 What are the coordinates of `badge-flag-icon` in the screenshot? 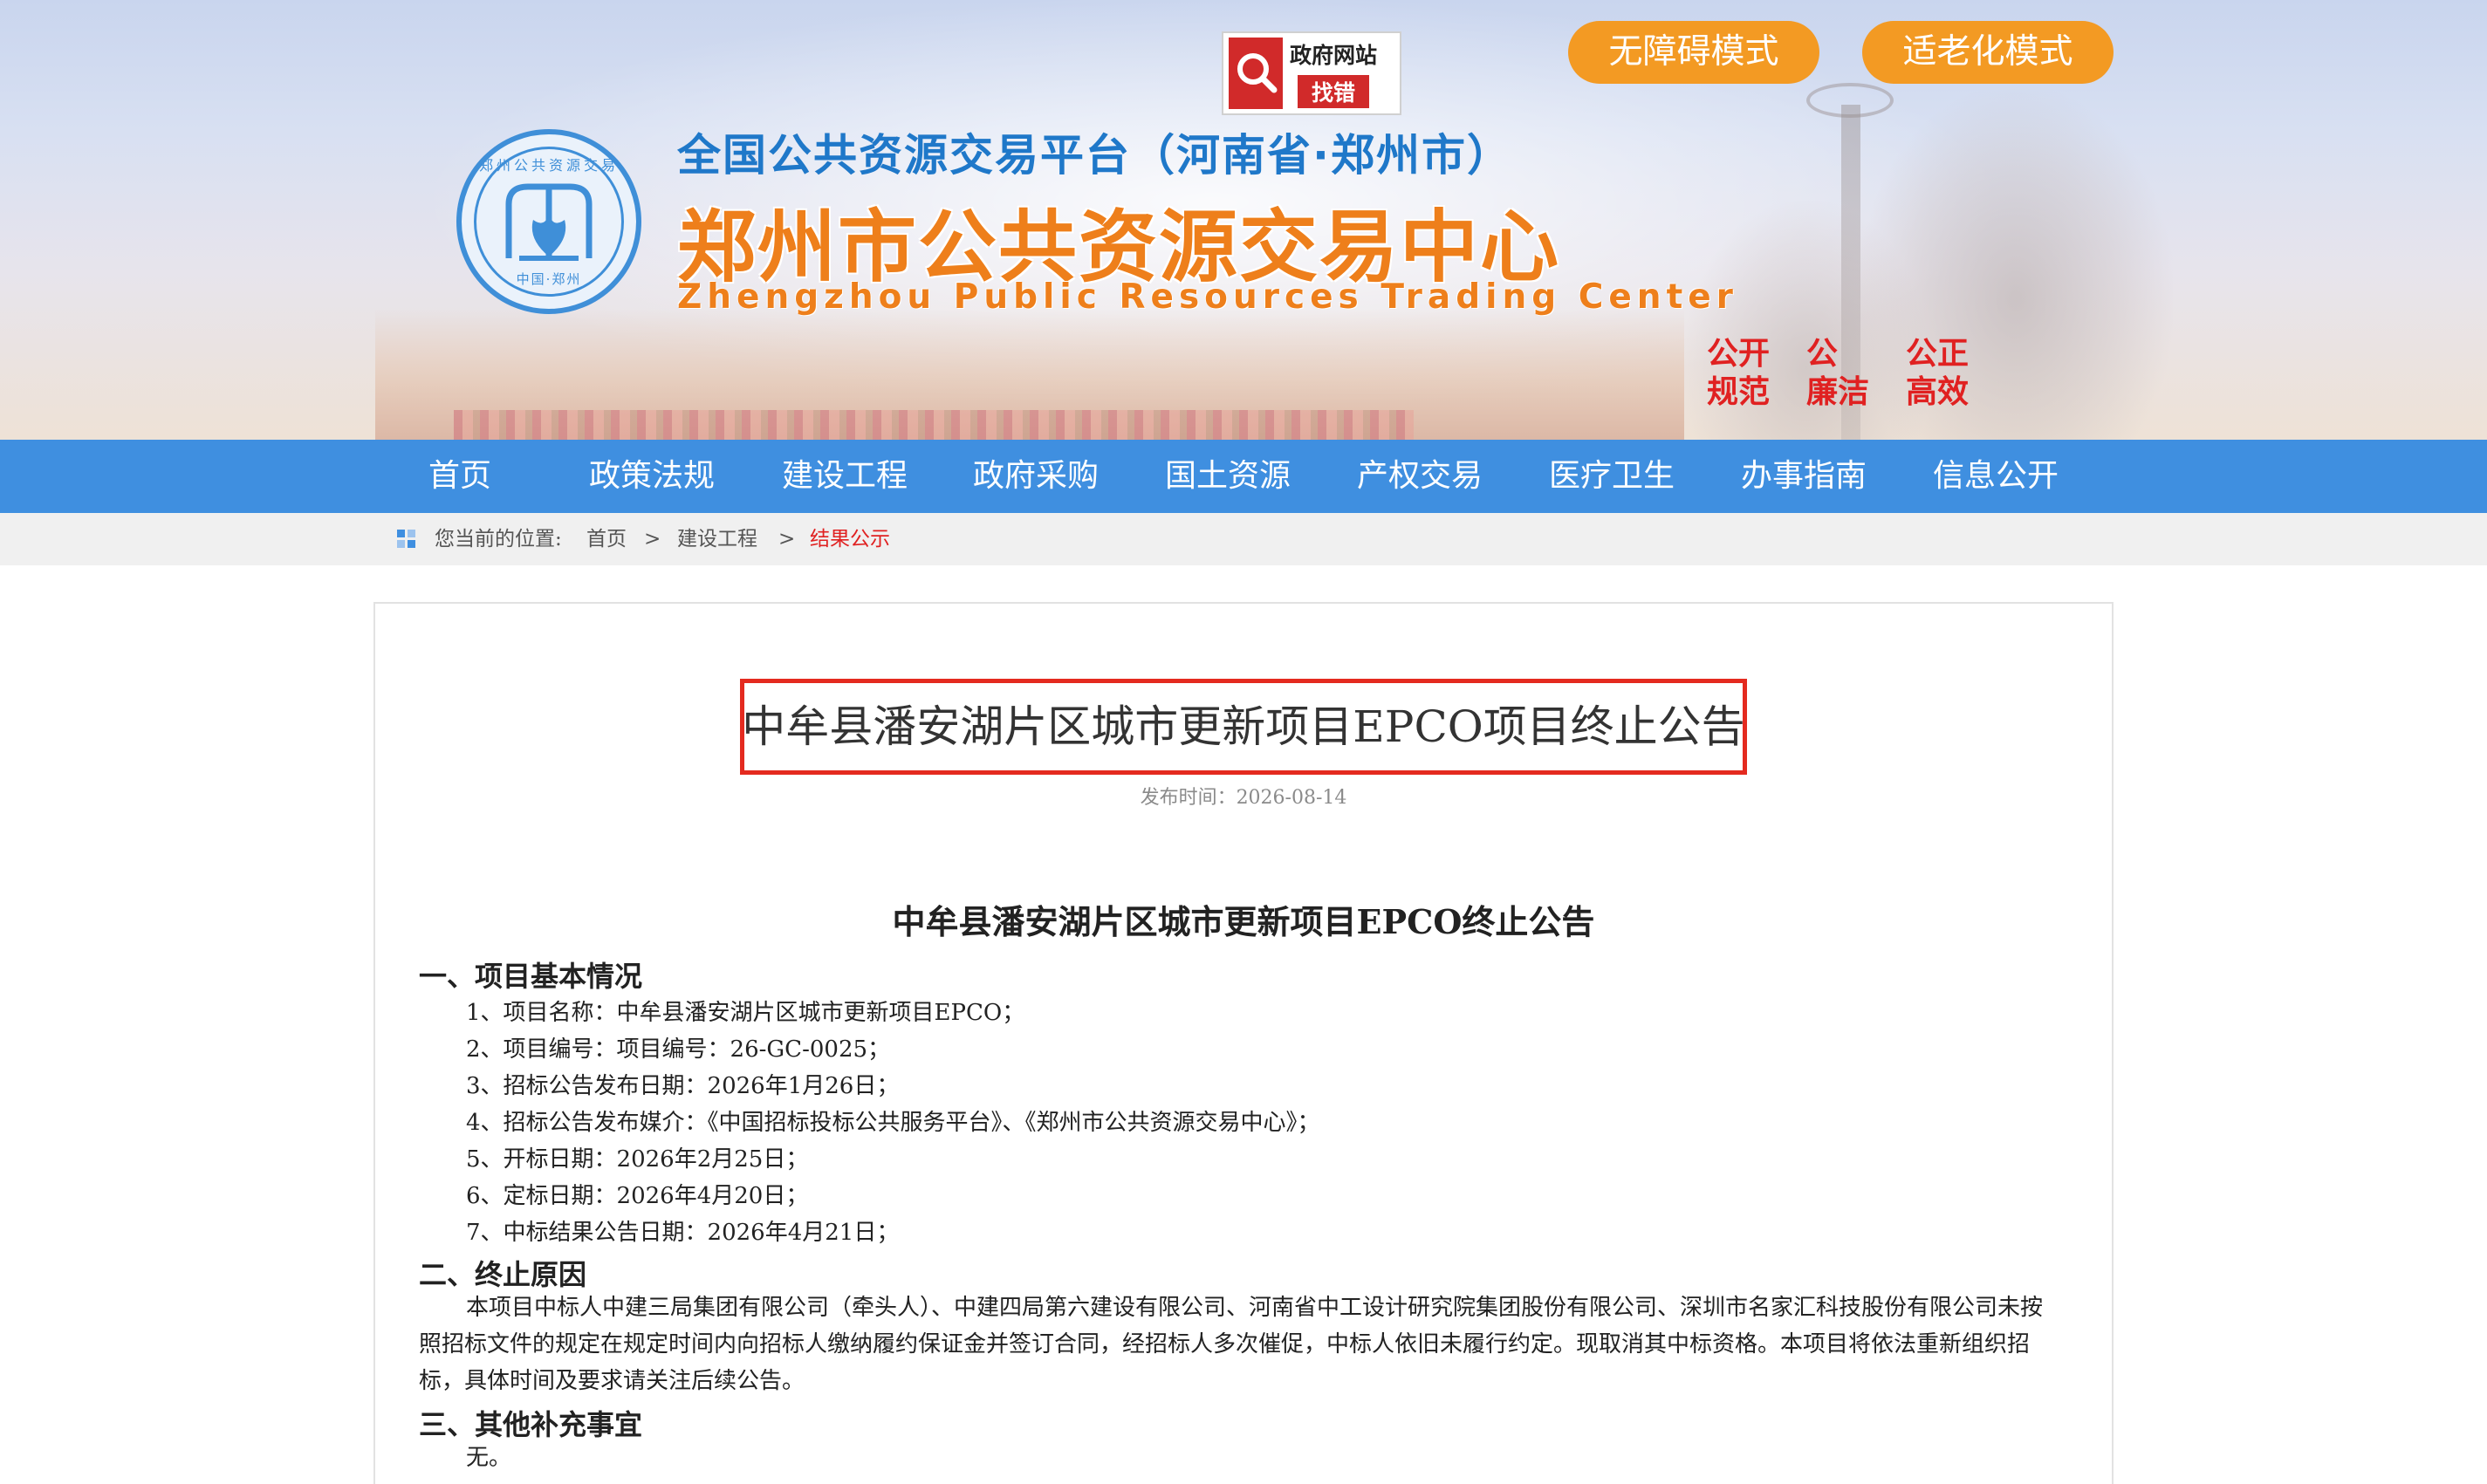 It's located at (1256, 73).